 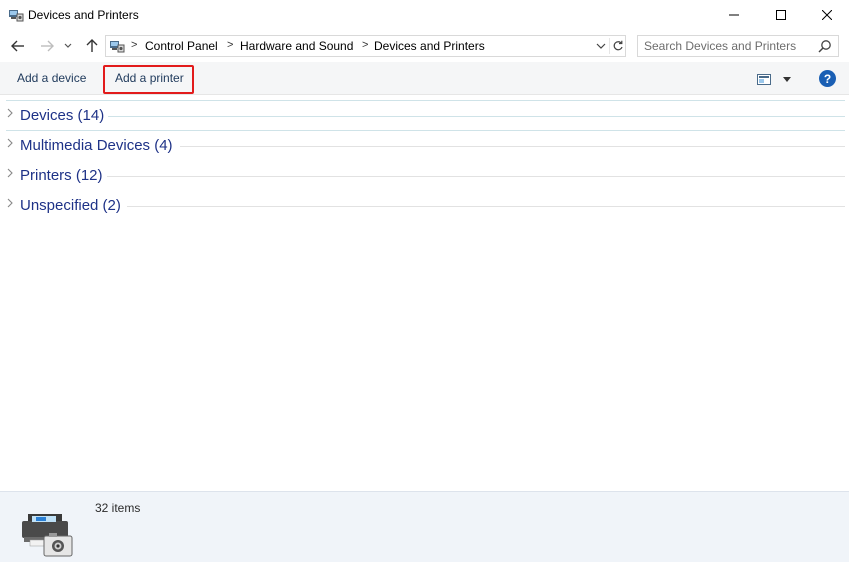 I want to click on refresh-button, so click(x=617, y=46).